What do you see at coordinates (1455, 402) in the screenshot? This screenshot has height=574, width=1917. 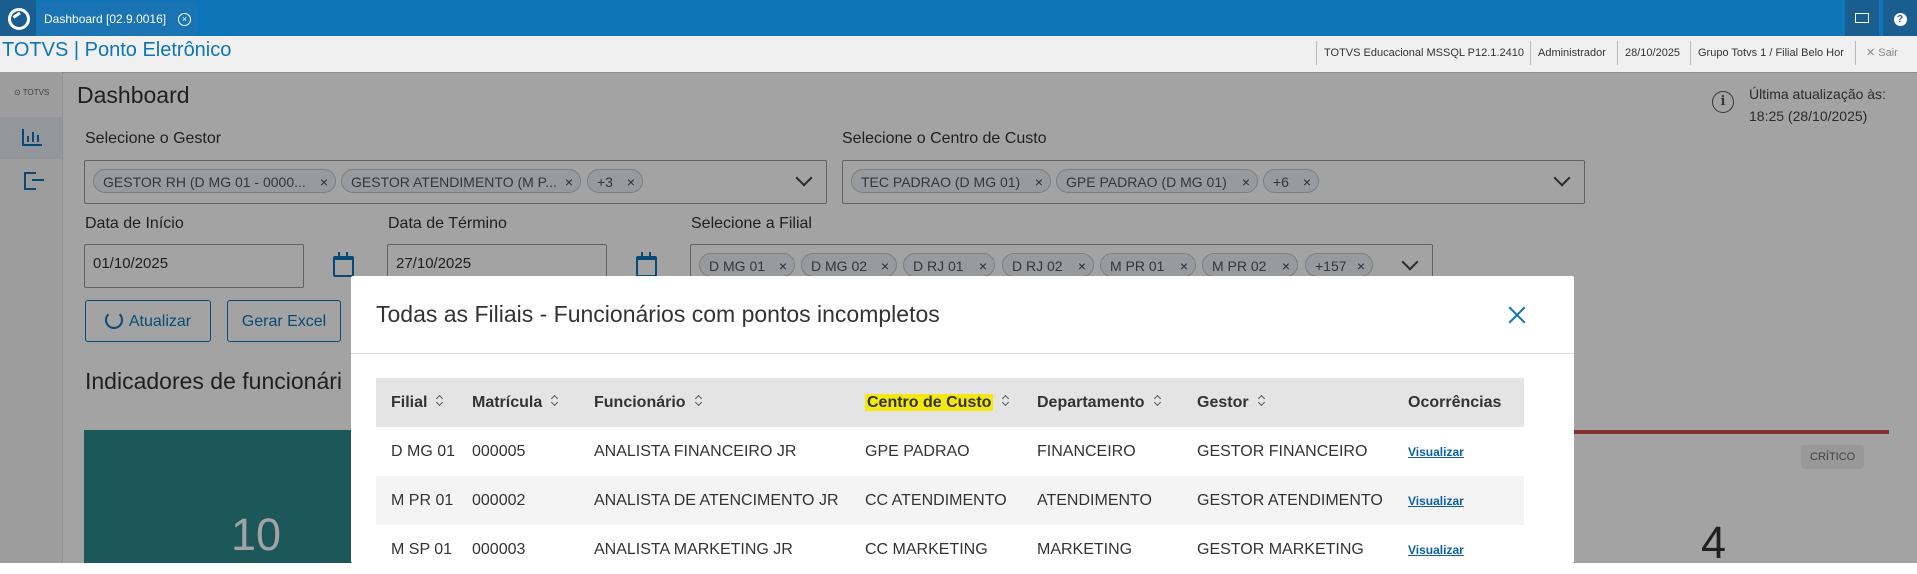 I see `column-label: Ocorrências` at bounding box center [1455, 402].